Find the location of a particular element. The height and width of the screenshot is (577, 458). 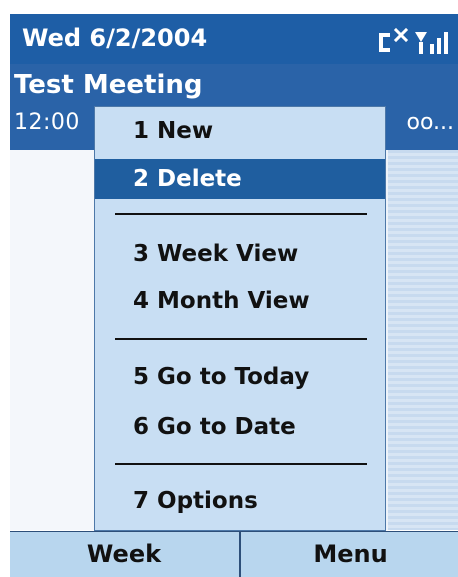

connectivity-off-icon is located at coordinates (413, 40).